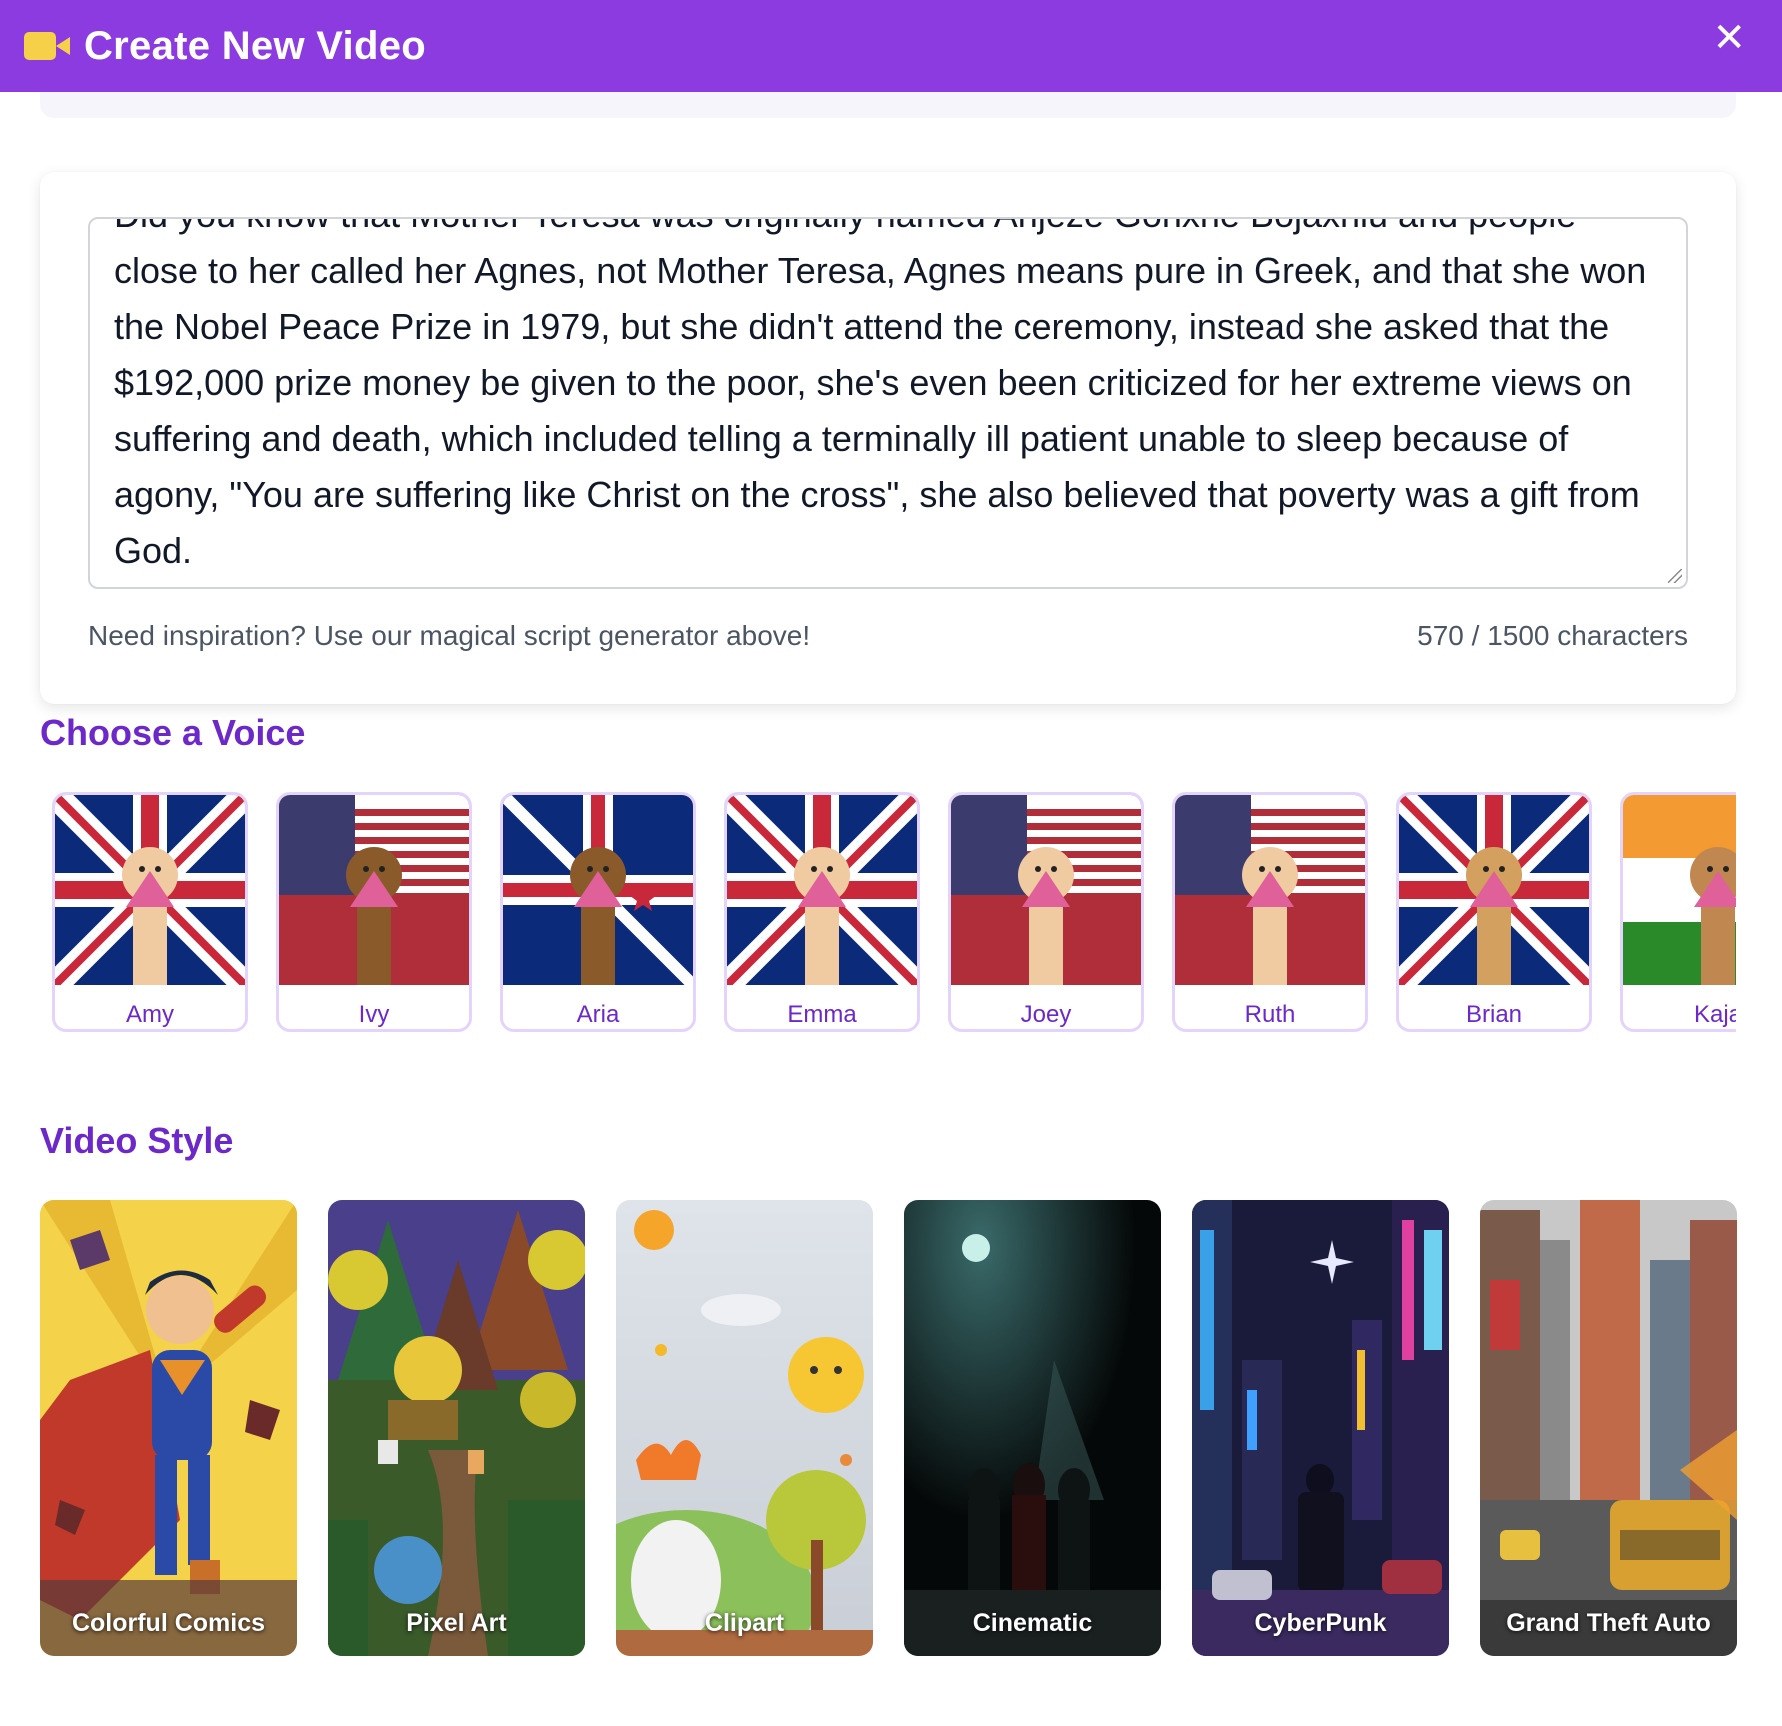 Image resolution: width=1782 pixels, height=1726 pixels. I want to click on voice-name: Ivy, so click(374, 1014).